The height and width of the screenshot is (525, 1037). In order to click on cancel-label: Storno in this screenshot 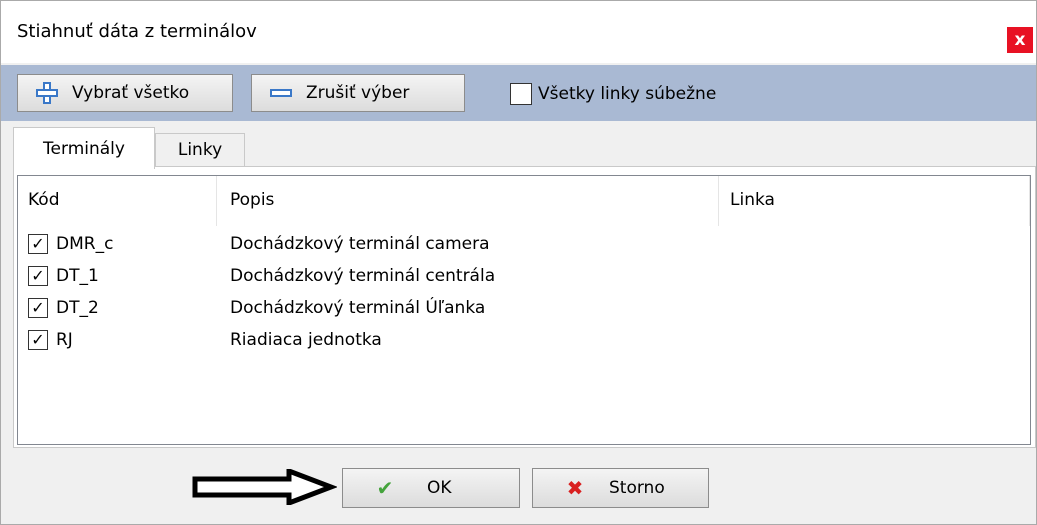, I will do `click(637, 488)`.